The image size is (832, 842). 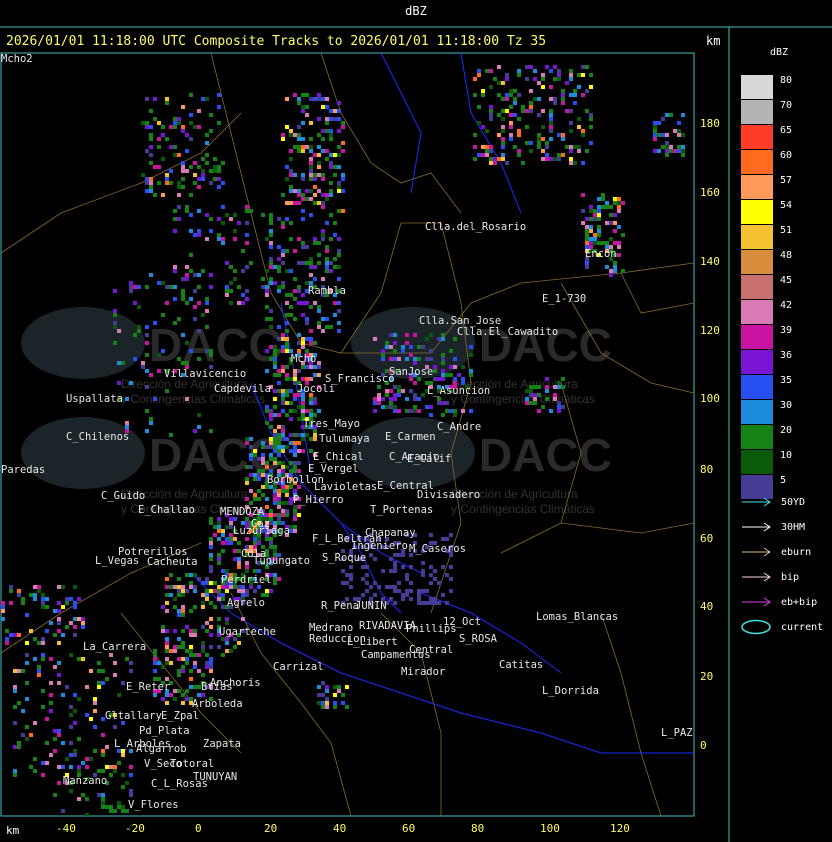 I want to click on x-tick-label: 120, so click(x=620, y=828).